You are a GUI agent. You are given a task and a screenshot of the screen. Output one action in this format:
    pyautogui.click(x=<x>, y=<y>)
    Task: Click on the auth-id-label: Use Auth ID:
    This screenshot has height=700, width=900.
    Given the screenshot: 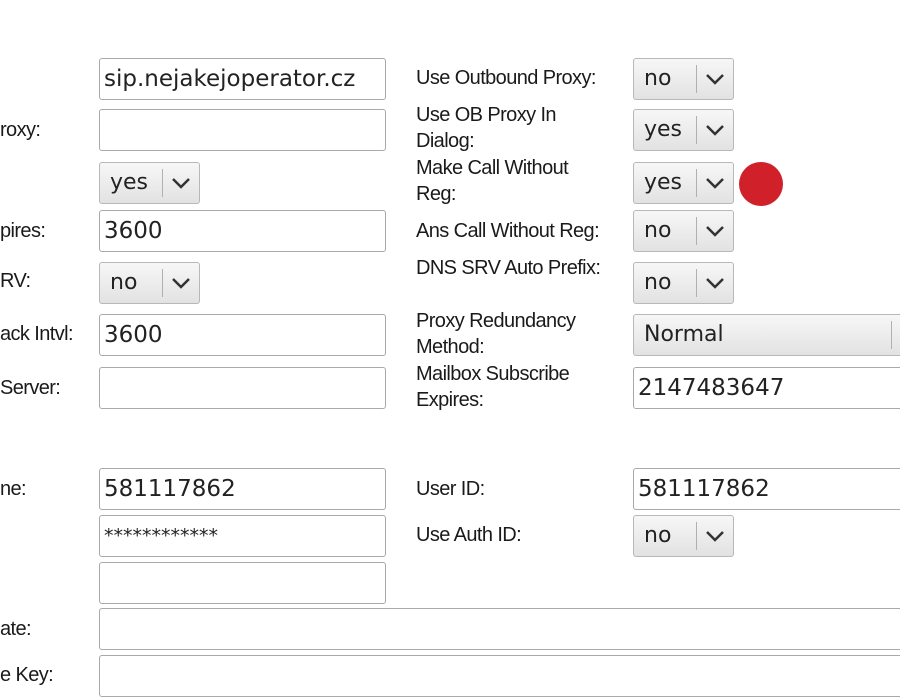 What is the action you would take?
    pyautogui.click(x=469, y=535)
    